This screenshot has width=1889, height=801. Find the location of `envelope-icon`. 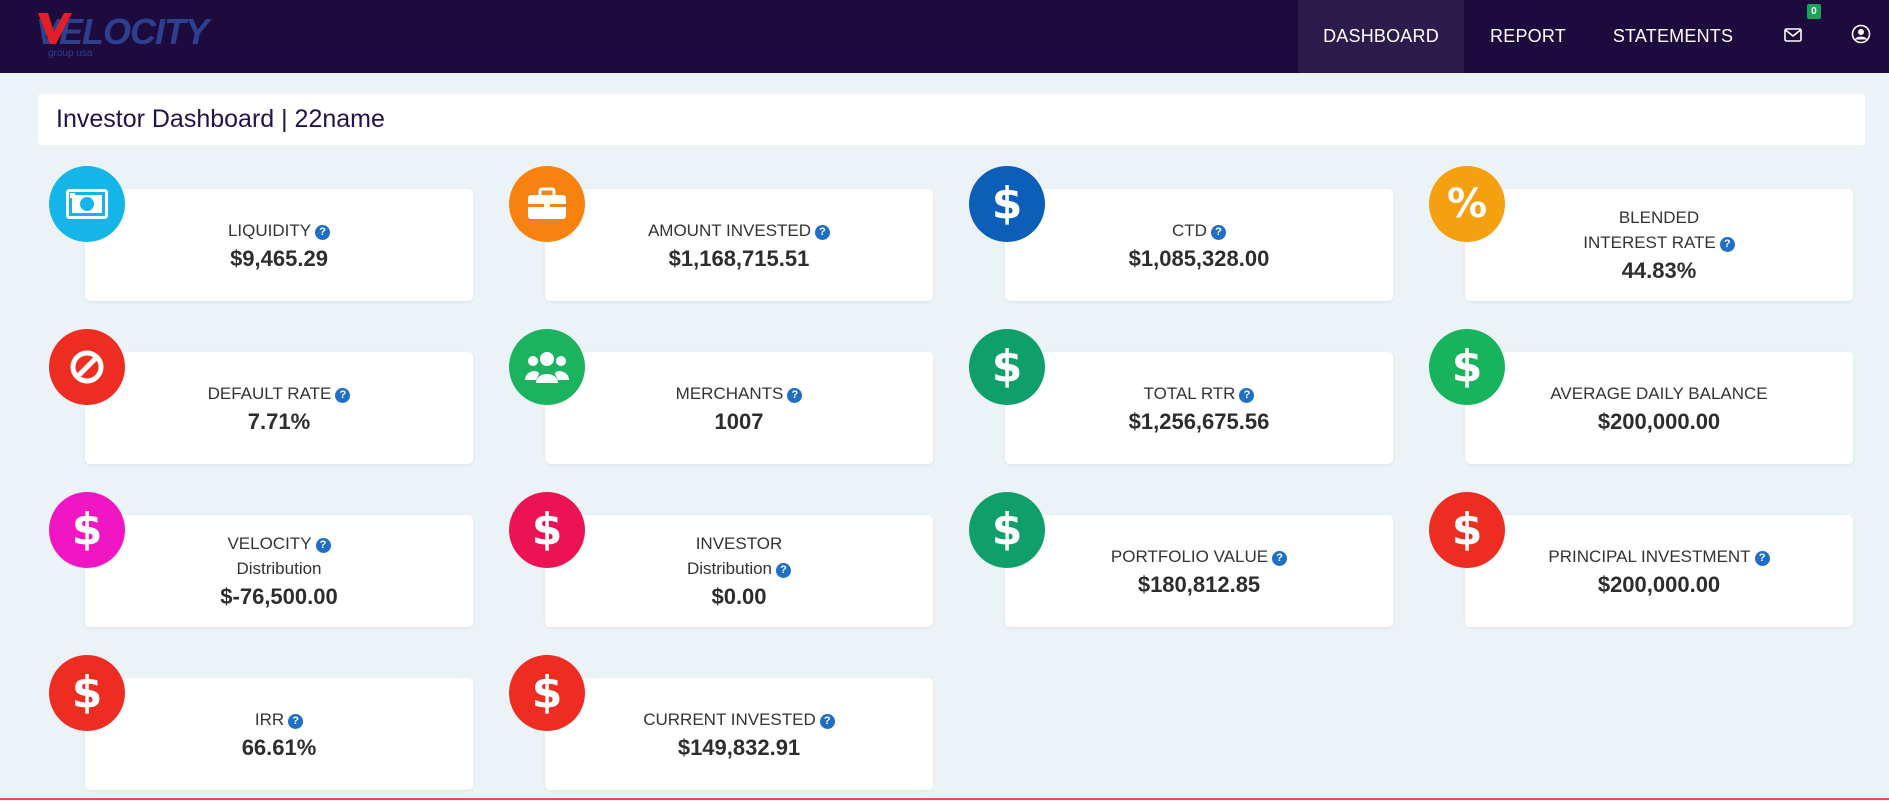

envelope-icon is located at coordinates (1793, 36).